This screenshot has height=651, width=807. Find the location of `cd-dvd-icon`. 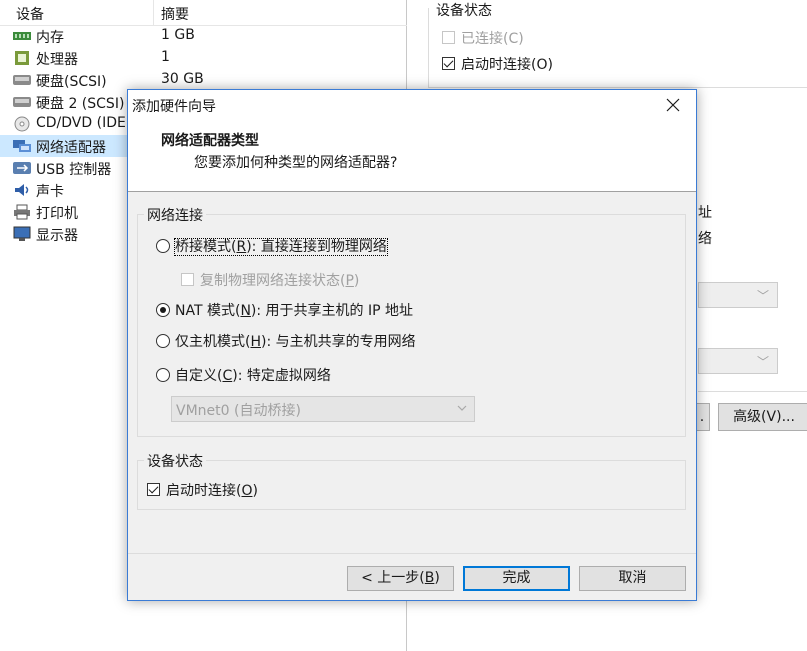

cd-dvd-icon is located at coordinates (22, 124).